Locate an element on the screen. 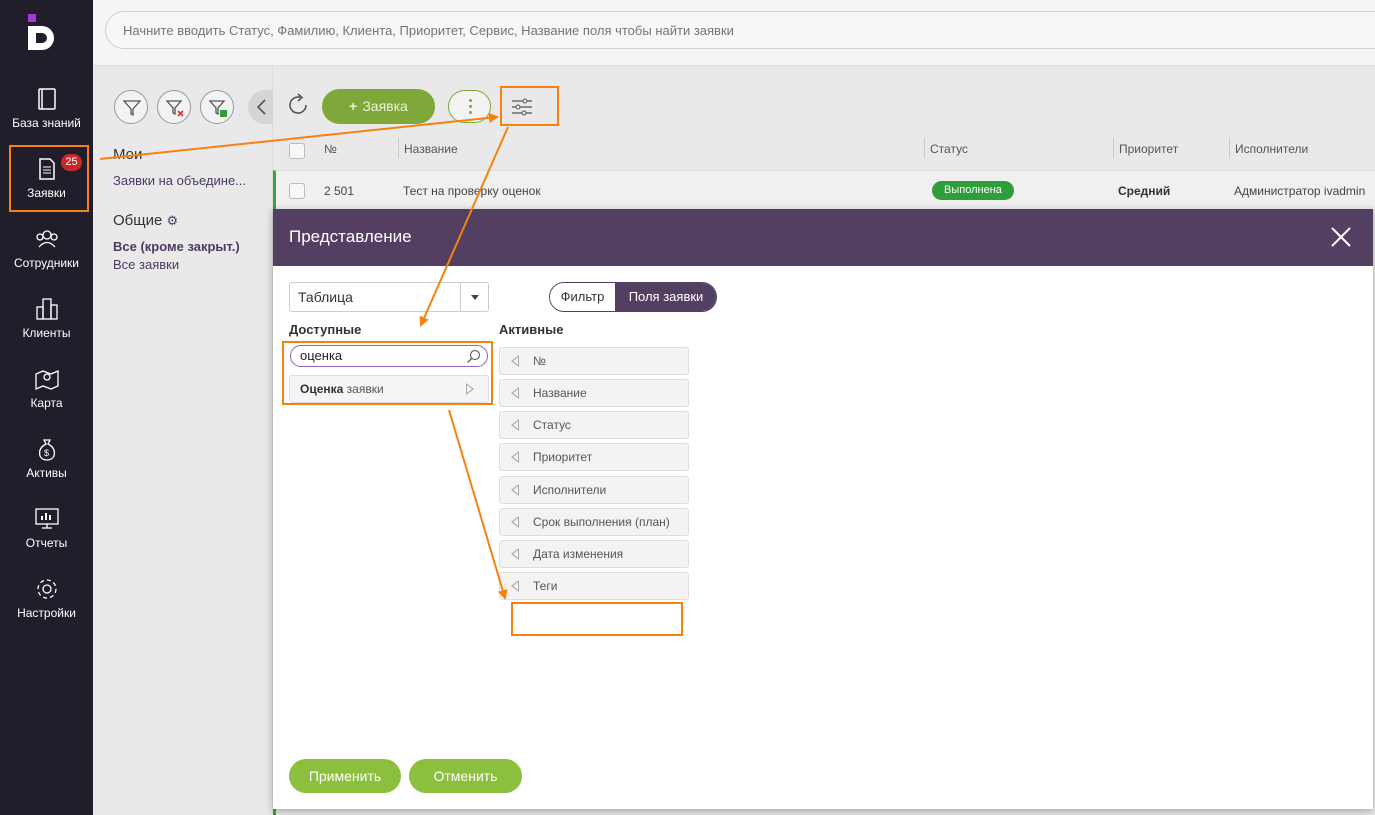 The image size is (1375, 815). sidebar-item-map: Карта is located at coordinates (46, 393).